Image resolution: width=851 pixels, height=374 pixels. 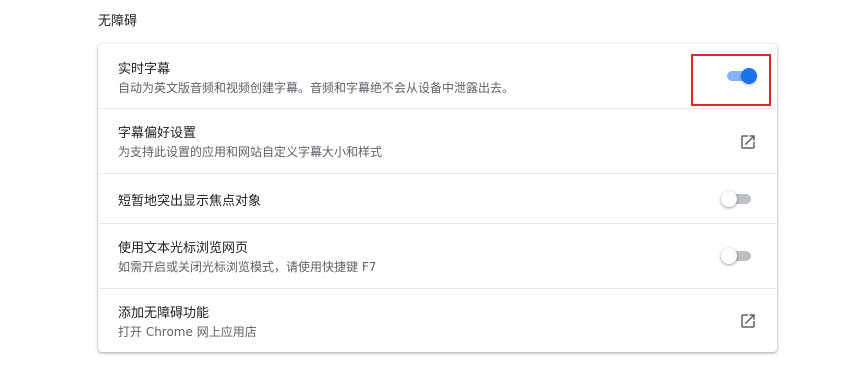 What do you see at coordinates (437, 255) in the screenshot?
I see `setting-row-caret-browsing: 使用文本光标浏览网页 如需开启或关闭光标浏览模式，请使用快捷键 F7` at bounding box center [437, 255].